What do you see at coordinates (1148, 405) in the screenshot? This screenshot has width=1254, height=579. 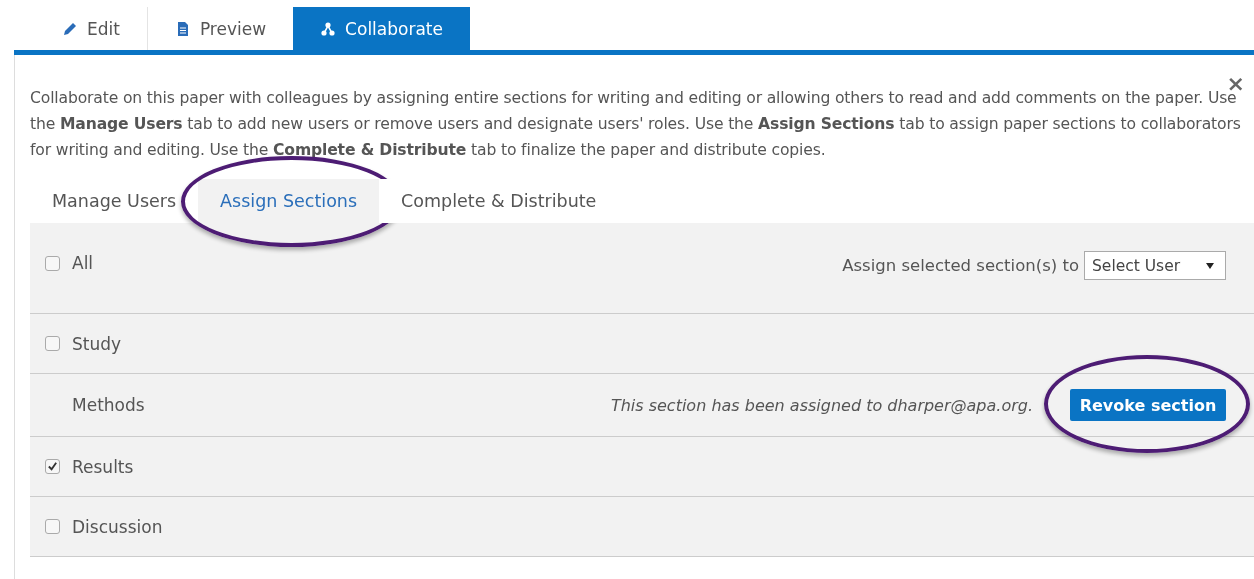 I see `revoke-button: Revoke section` at bounding box center [1148, 405].